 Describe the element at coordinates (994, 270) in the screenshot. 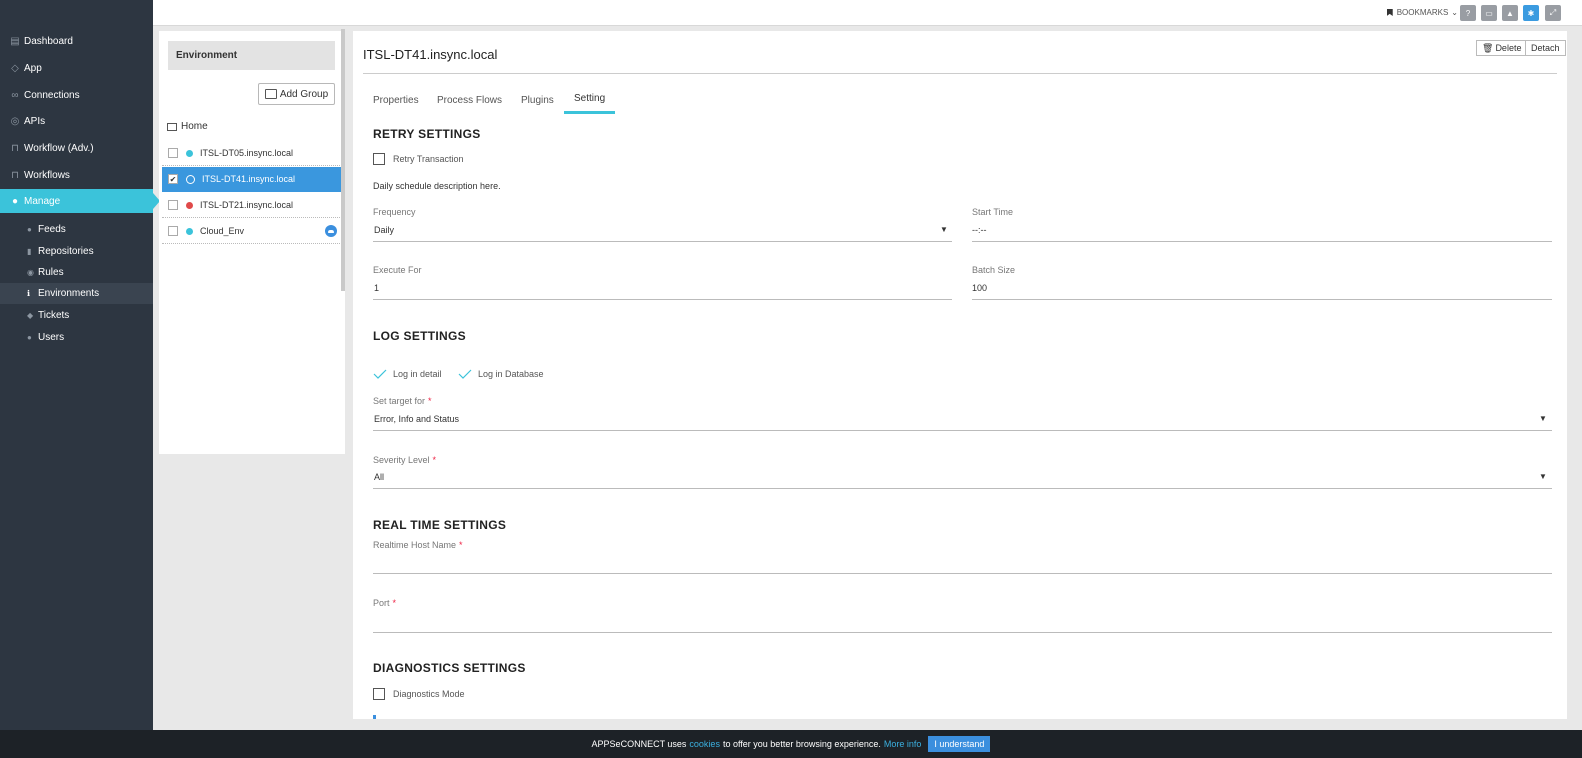

I see `batch-size-label: Batch Size` at that location.